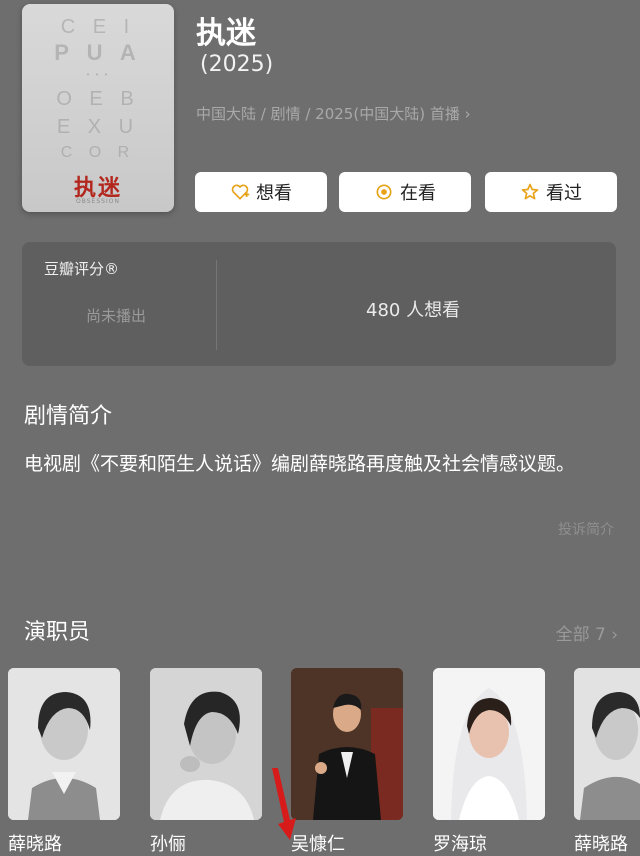  I want to click on cast-section-title: 演职员, so click(57, 632).